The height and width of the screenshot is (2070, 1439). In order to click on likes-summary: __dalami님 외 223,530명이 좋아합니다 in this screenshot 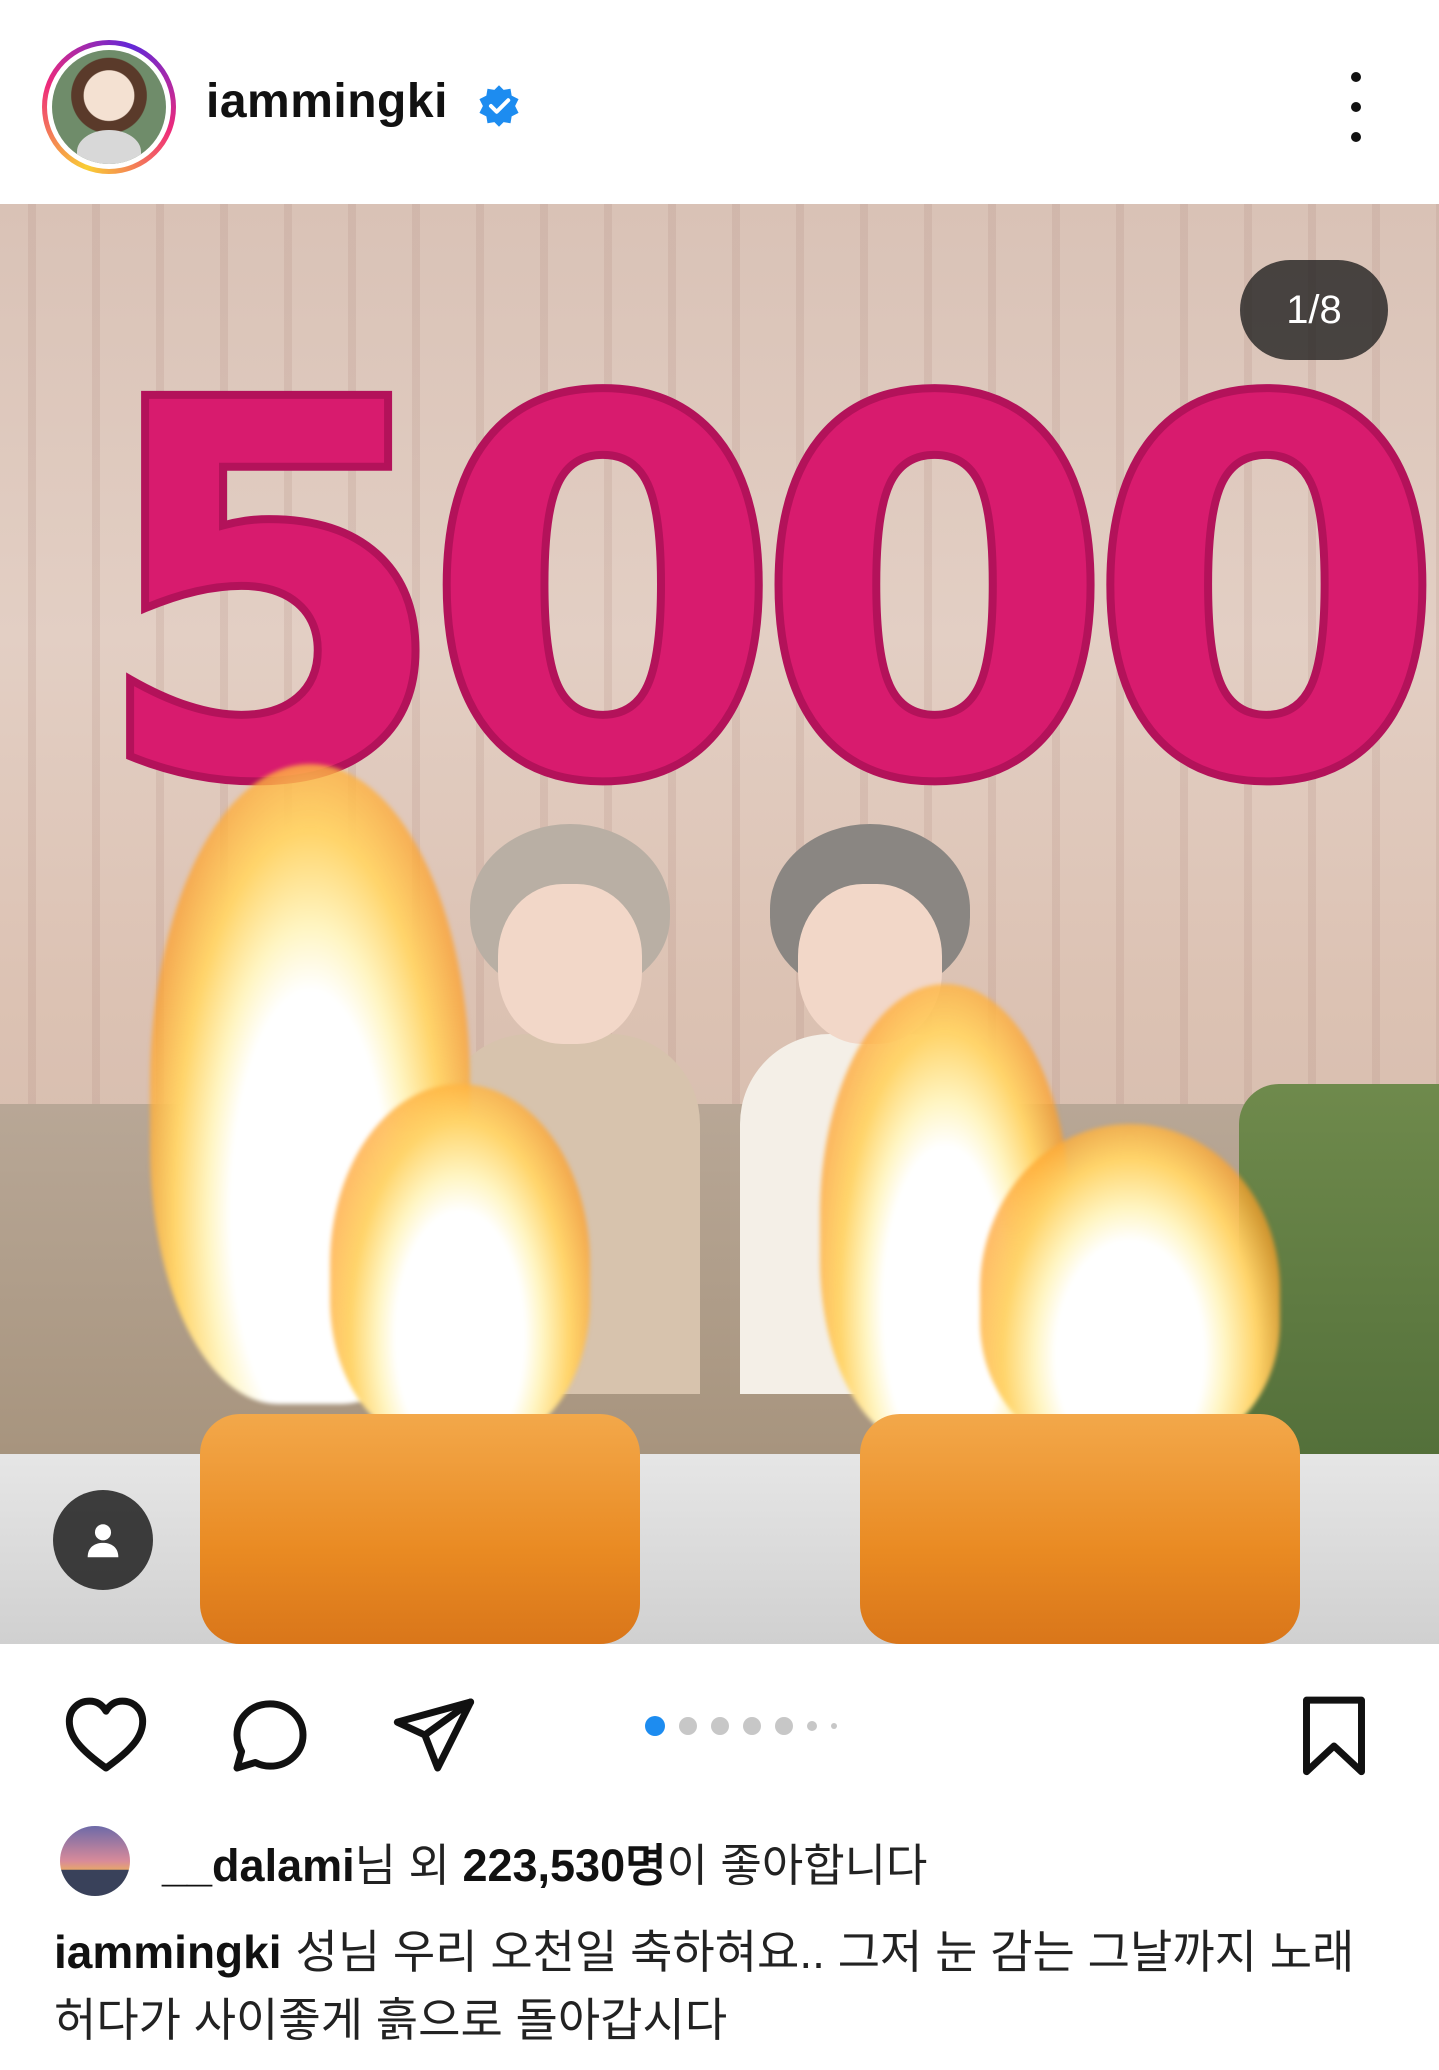, I will do `click(493, 1861)`.